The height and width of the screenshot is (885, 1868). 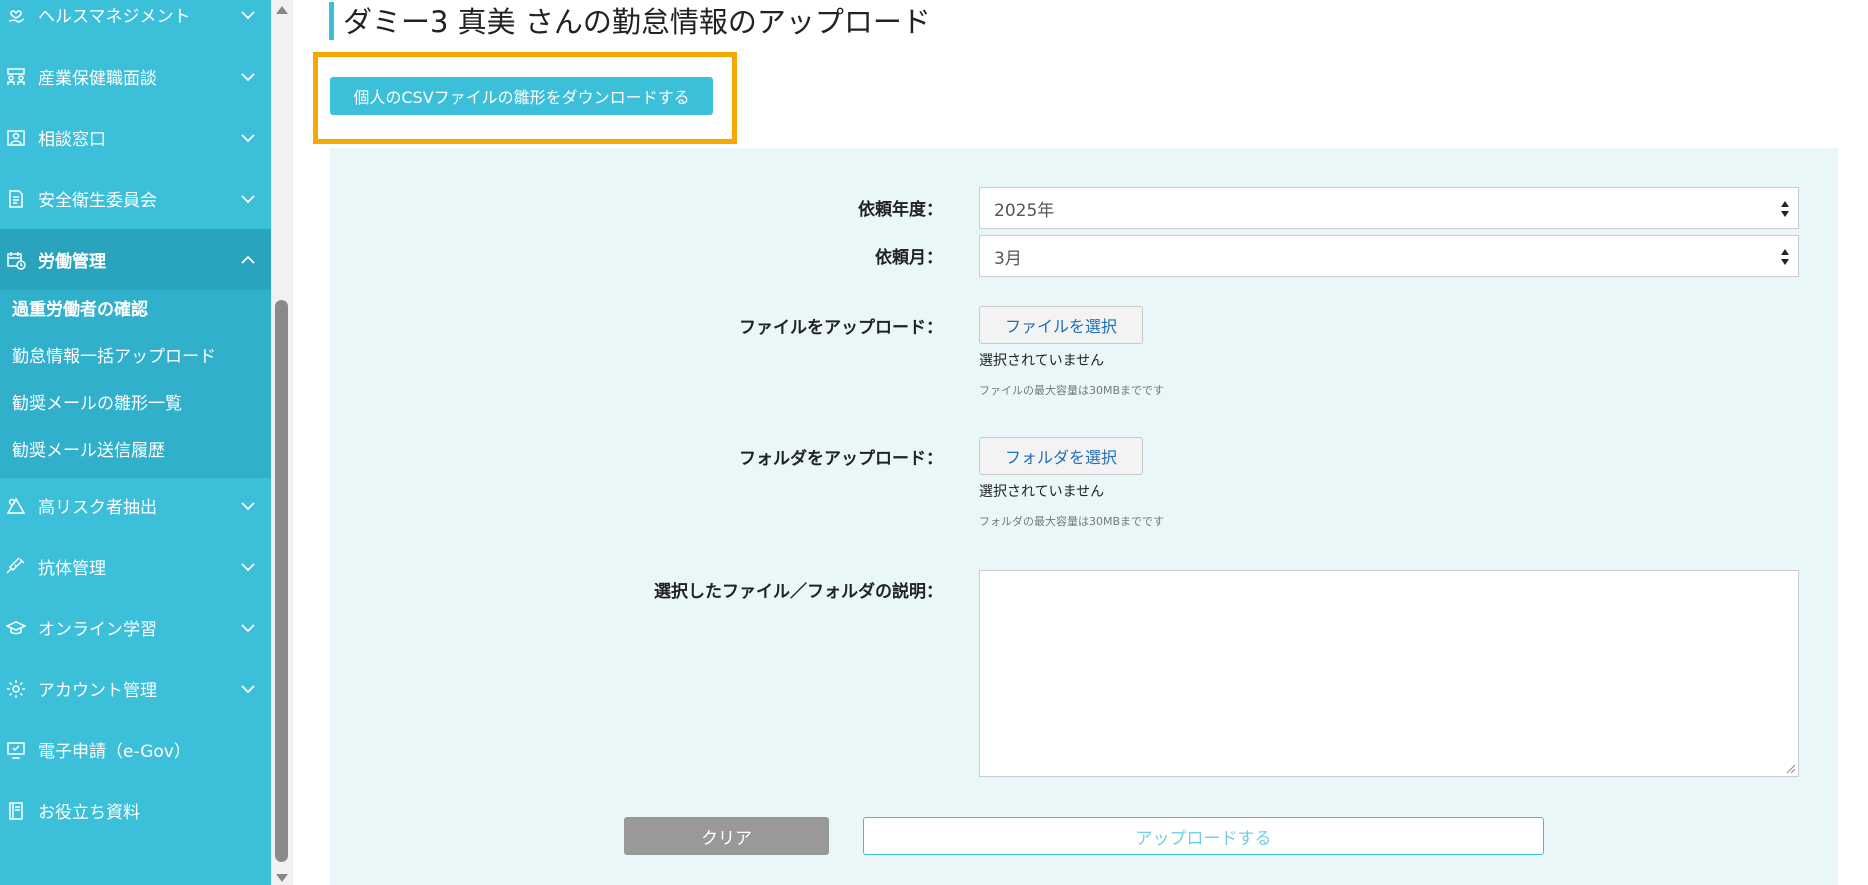 I want to click on sidebar-item-account-management: アカウント管理, so click(x=135, y=688).